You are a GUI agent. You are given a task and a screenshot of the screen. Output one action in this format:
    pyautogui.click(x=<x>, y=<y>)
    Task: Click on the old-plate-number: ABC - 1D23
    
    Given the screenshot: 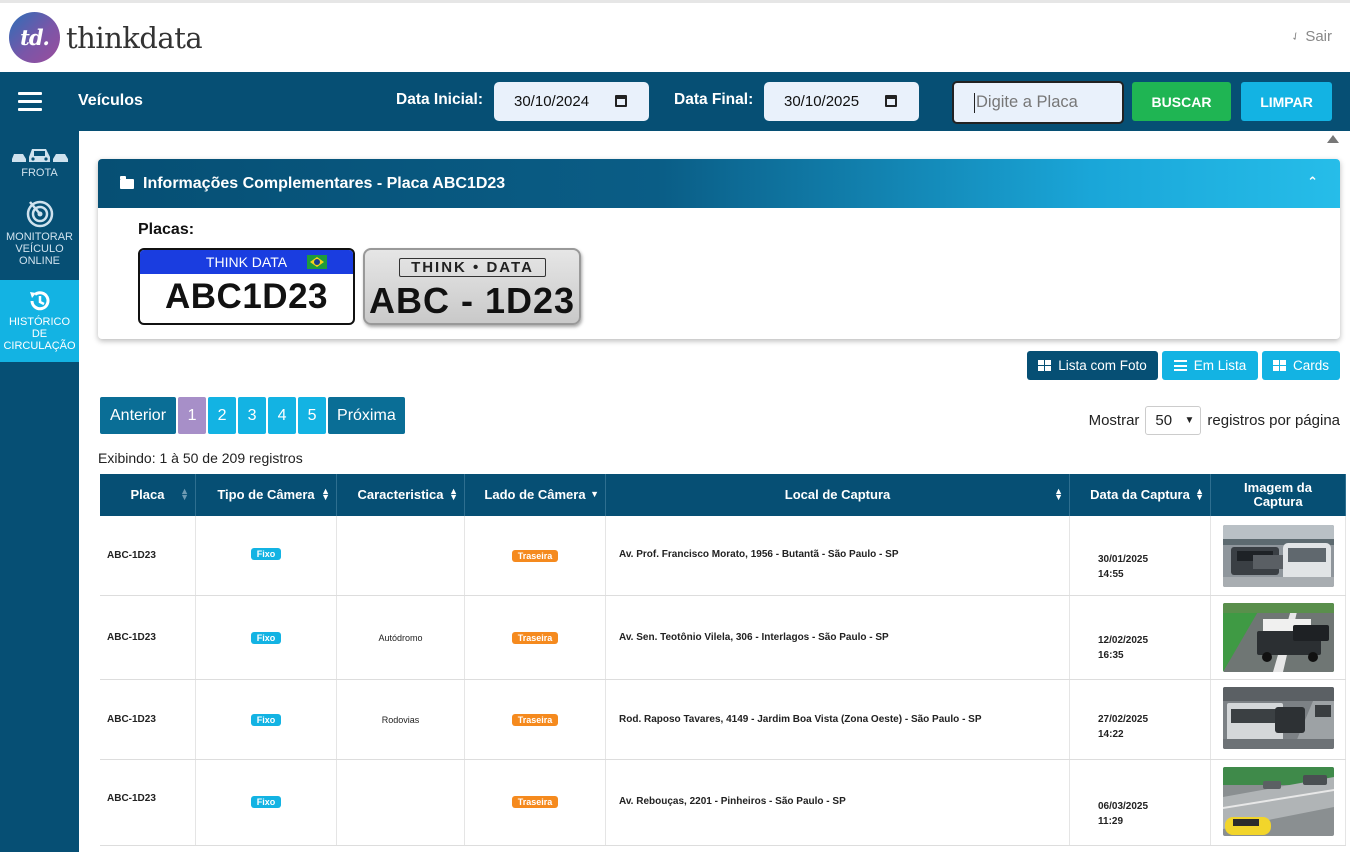 What is the action you would take?
    pyautogui.click(x=472, y=300)
    